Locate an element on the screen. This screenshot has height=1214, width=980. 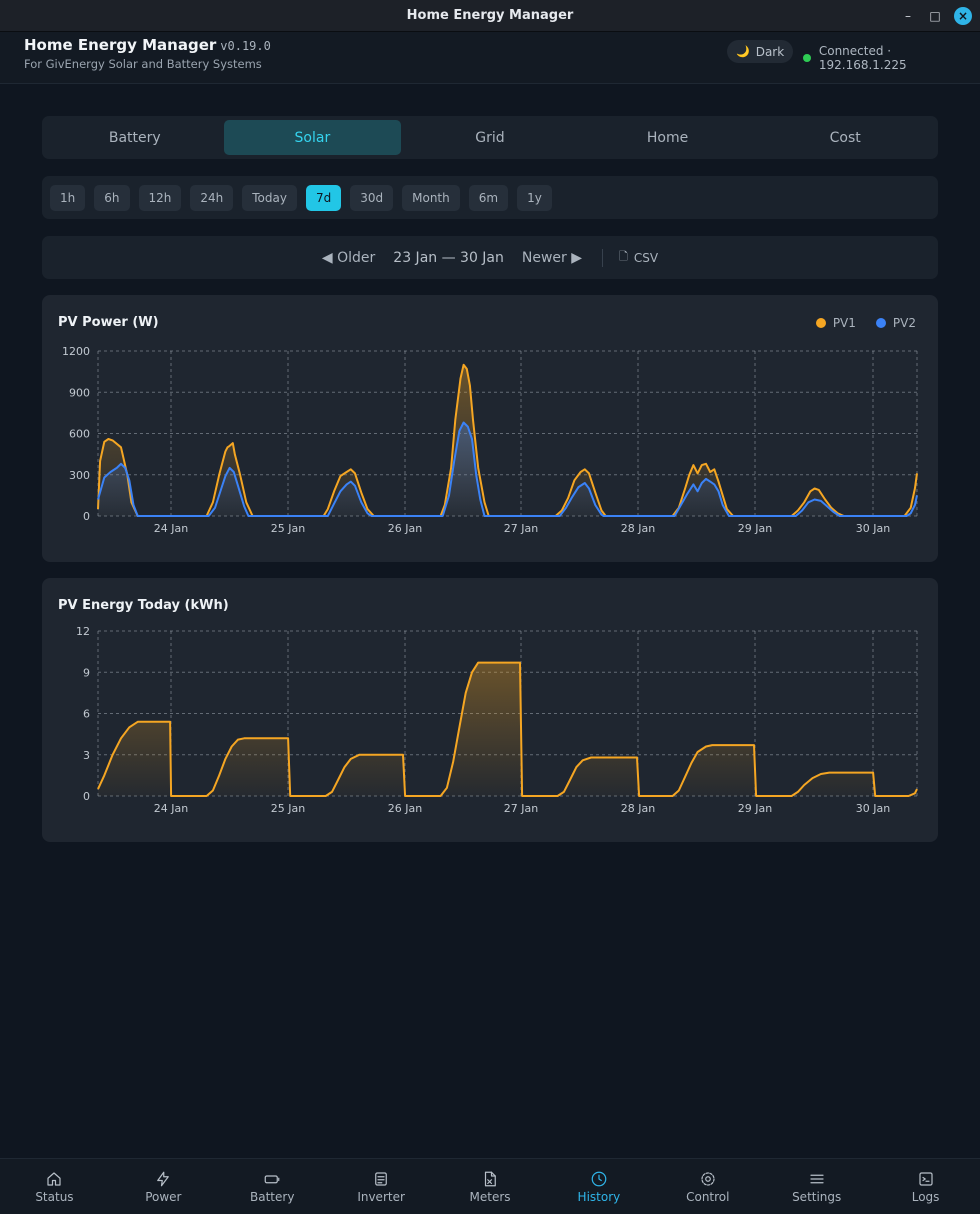
theme-label: Dark is located at coordinates (770, 51).